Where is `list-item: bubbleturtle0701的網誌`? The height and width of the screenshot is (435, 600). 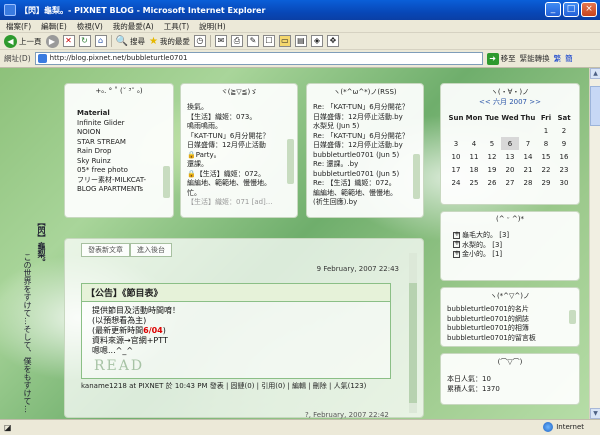
list-item: bubbleturtle0701的網誌 is located at coordinates (510, 320).